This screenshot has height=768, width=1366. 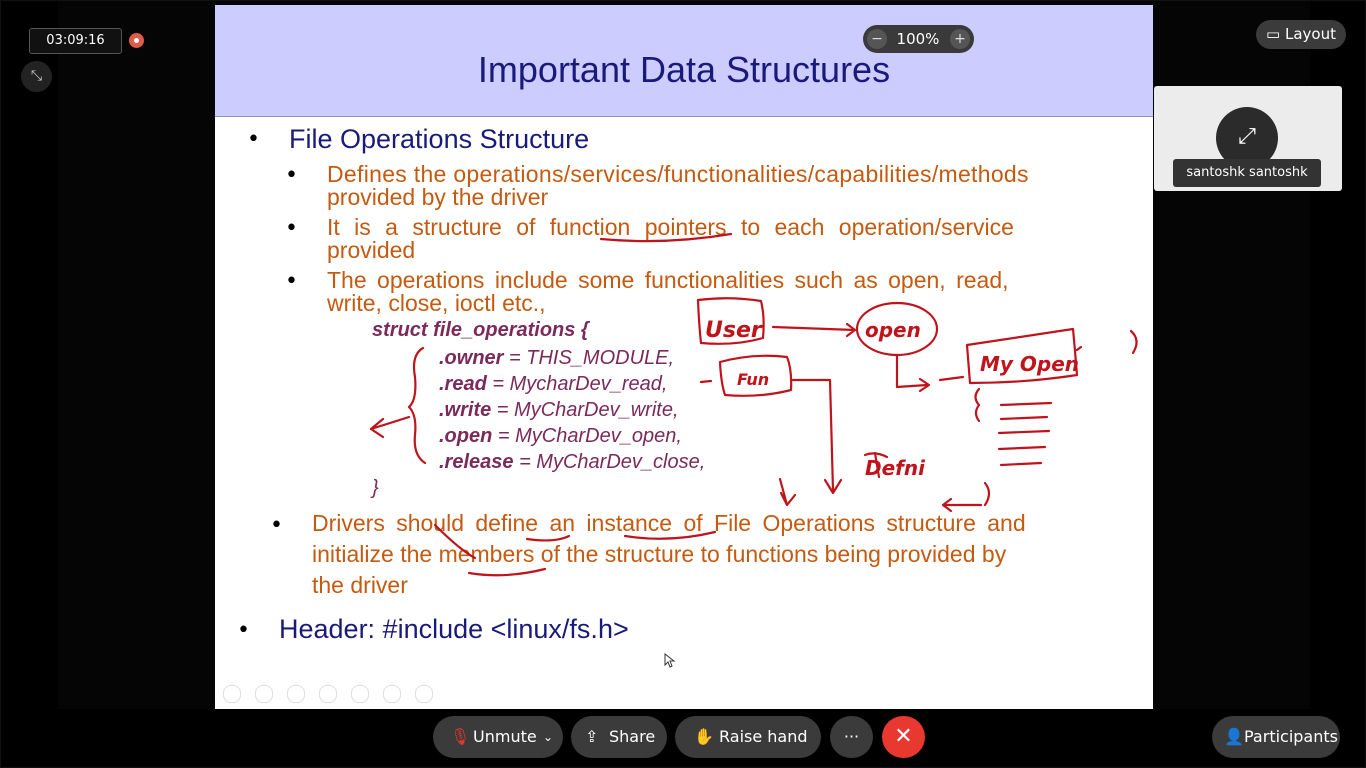 I want to click on more-options-icon, so click(x=424, y=694).